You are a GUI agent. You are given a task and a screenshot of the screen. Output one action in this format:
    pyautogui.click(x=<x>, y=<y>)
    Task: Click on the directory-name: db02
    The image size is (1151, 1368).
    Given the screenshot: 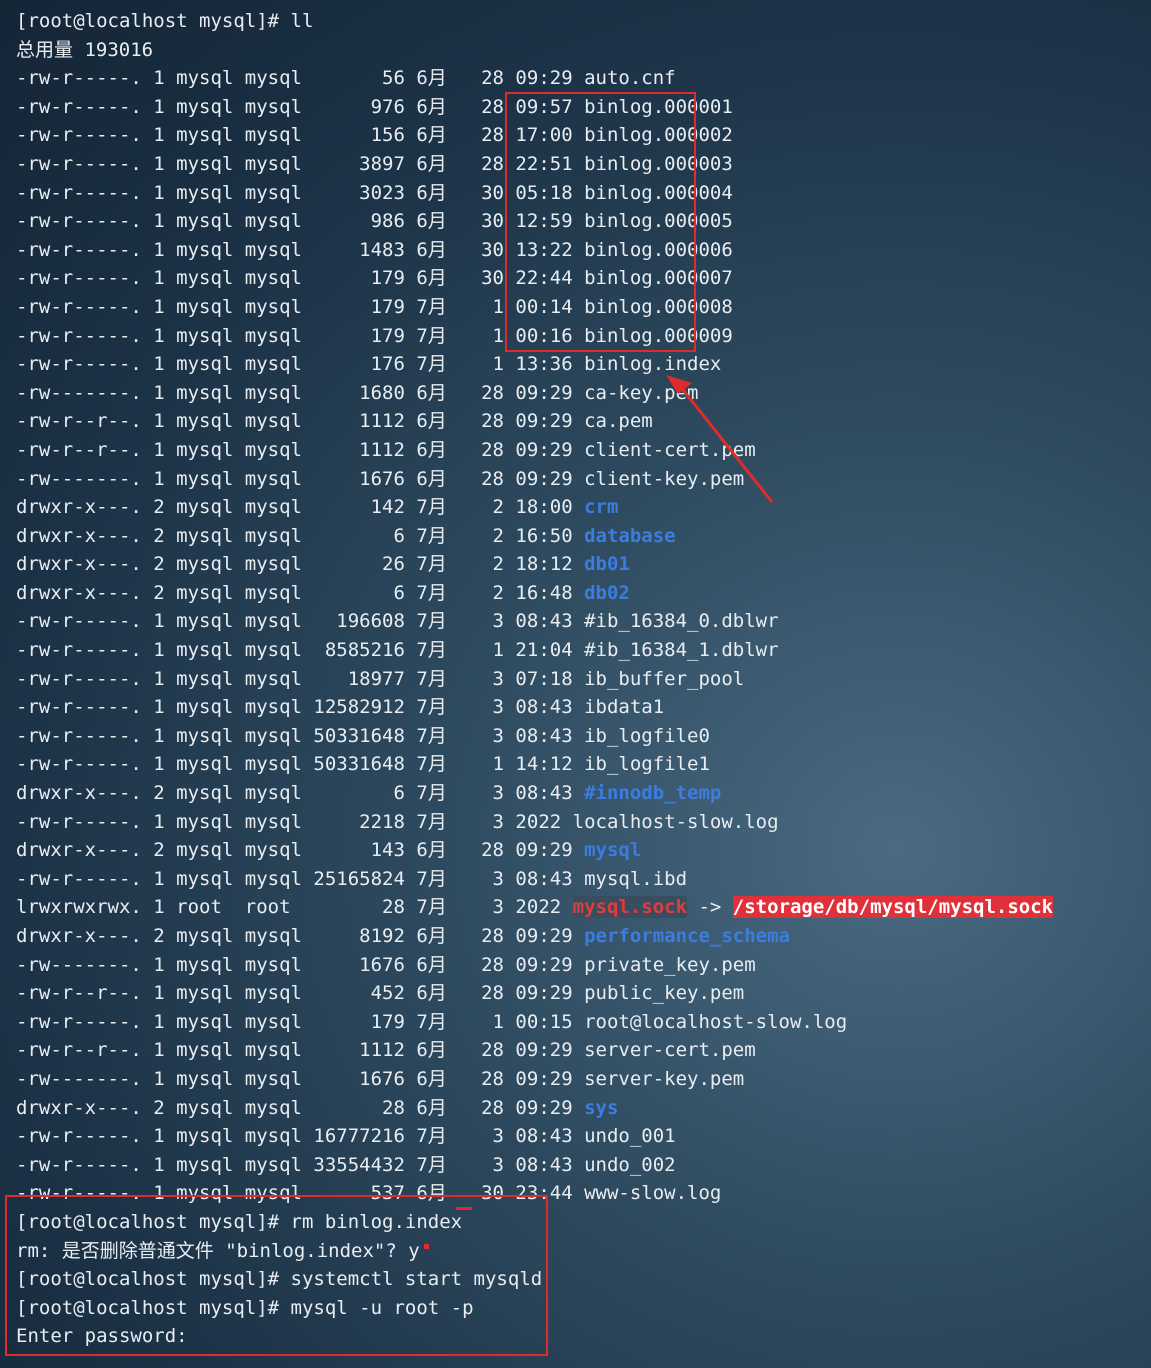 What is the action you would take?
    pyautogui.click(x=607, y=592)
    